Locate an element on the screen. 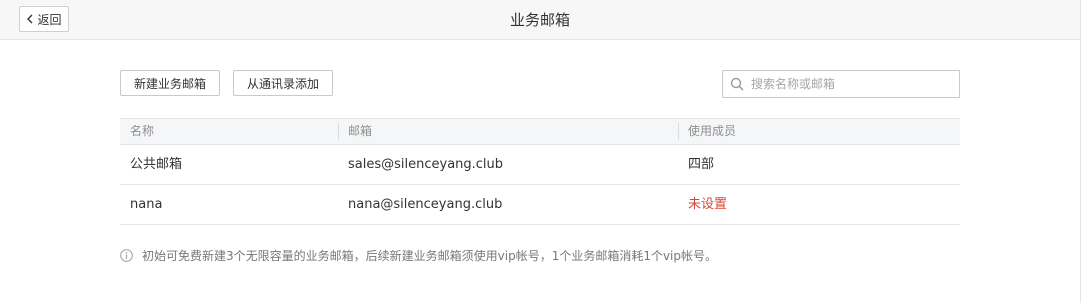 The image size is (1081, 303). column-header-name: 名称 is located at coordinates (142, 131).